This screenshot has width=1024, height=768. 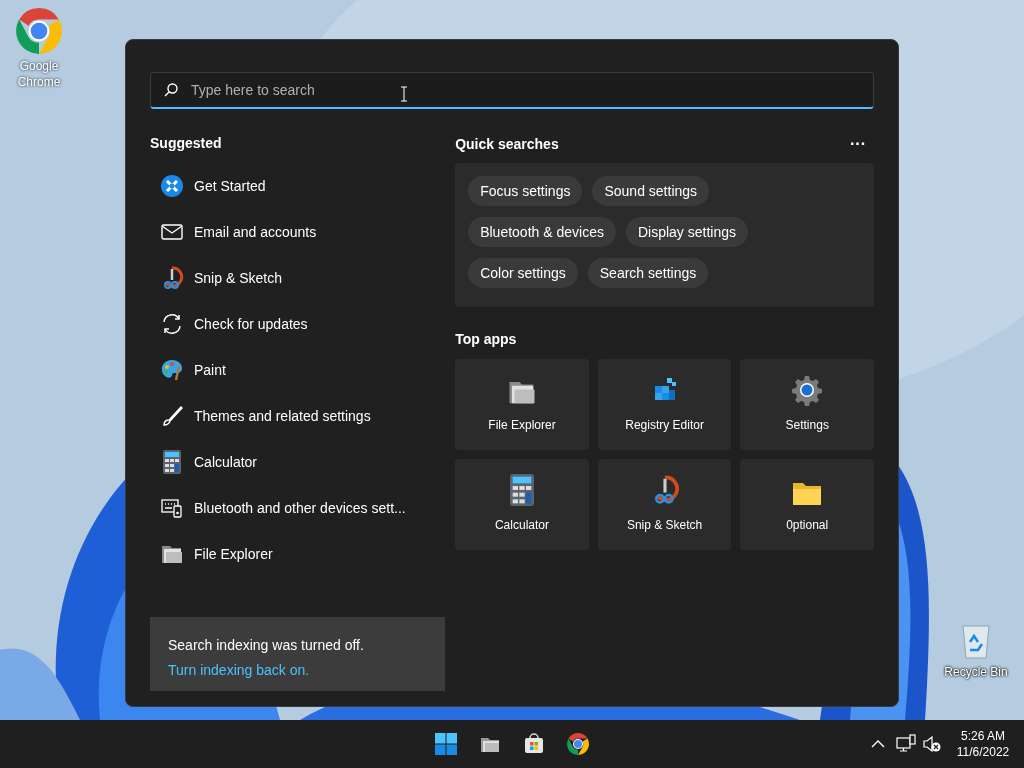 I want to click on palette-icon, so click(x=172, y=370).